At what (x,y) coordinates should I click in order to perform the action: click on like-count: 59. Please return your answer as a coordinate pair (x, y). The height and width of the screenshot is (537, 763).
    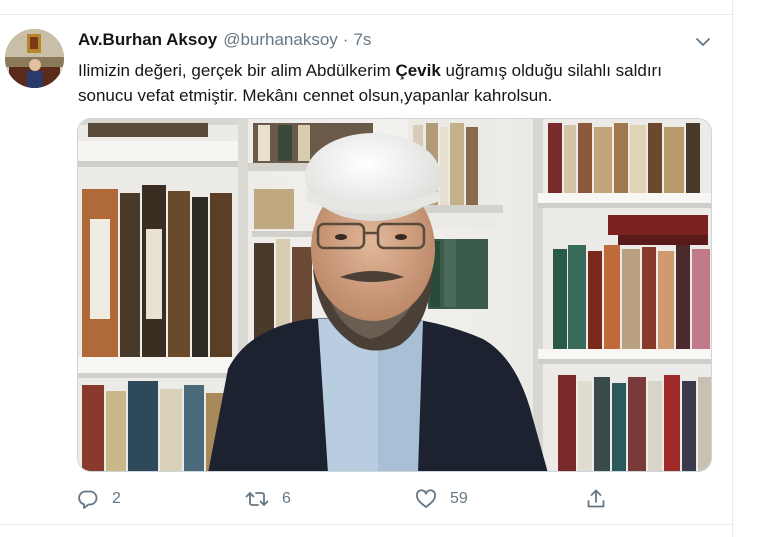
    Looking at the image, I should click on (459, 498).